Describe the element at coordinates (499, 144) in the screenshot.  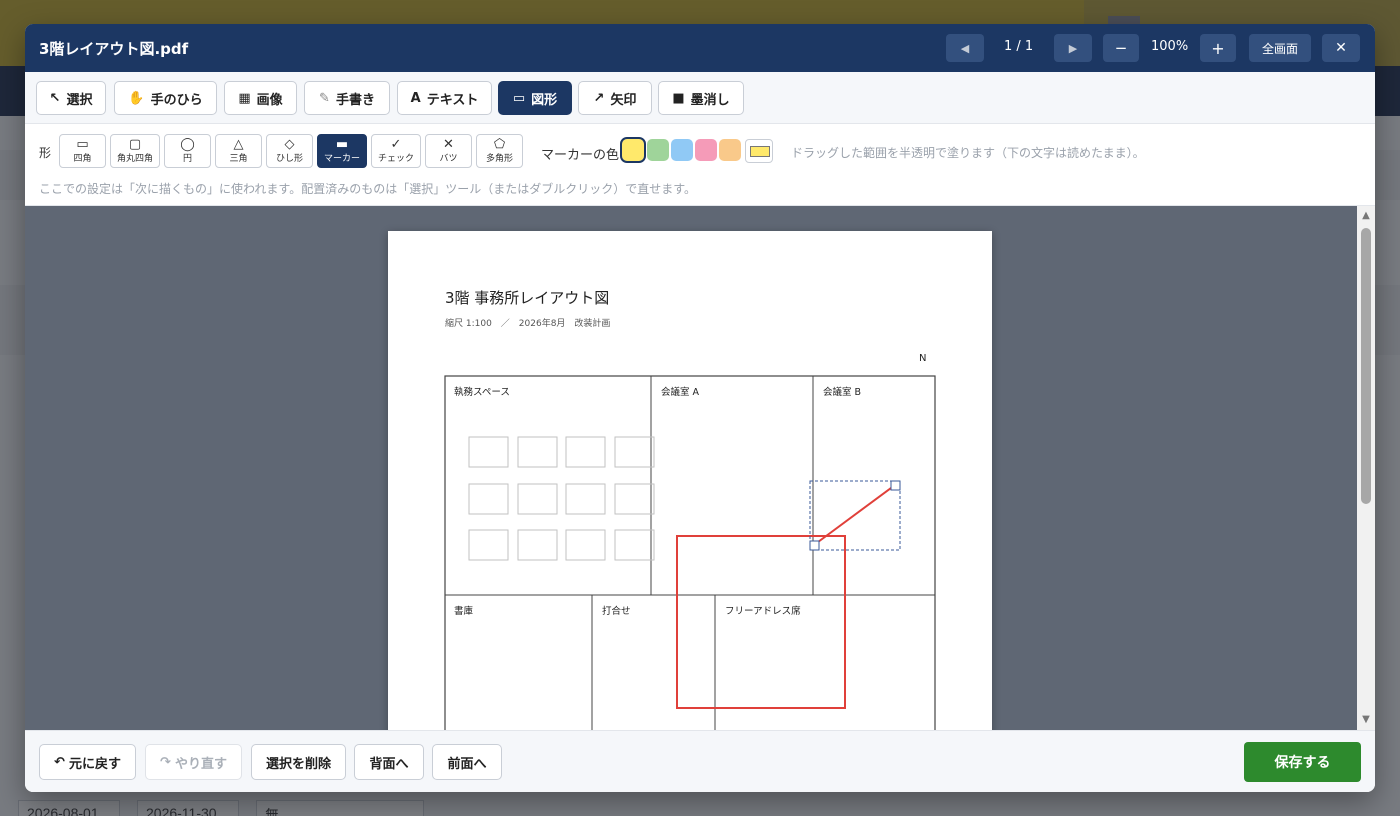
I see `pentagon-icon: ⬠` at that location.